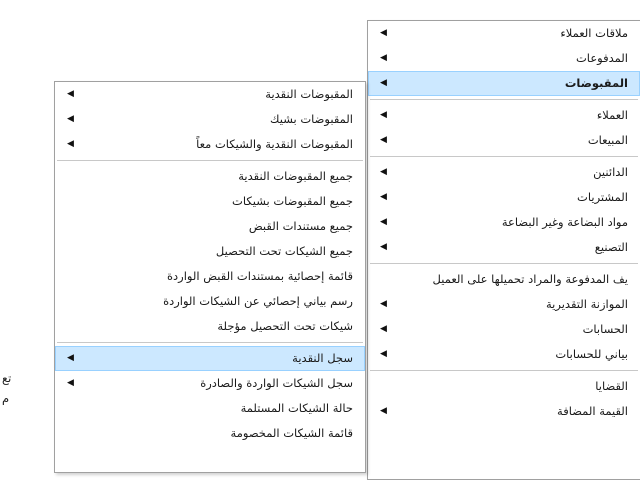  Describe the element at coordinates (210, 94) in the screenshot. I see `receipts-menu-item-0: المقبوضات النقدية ◀` at that location.